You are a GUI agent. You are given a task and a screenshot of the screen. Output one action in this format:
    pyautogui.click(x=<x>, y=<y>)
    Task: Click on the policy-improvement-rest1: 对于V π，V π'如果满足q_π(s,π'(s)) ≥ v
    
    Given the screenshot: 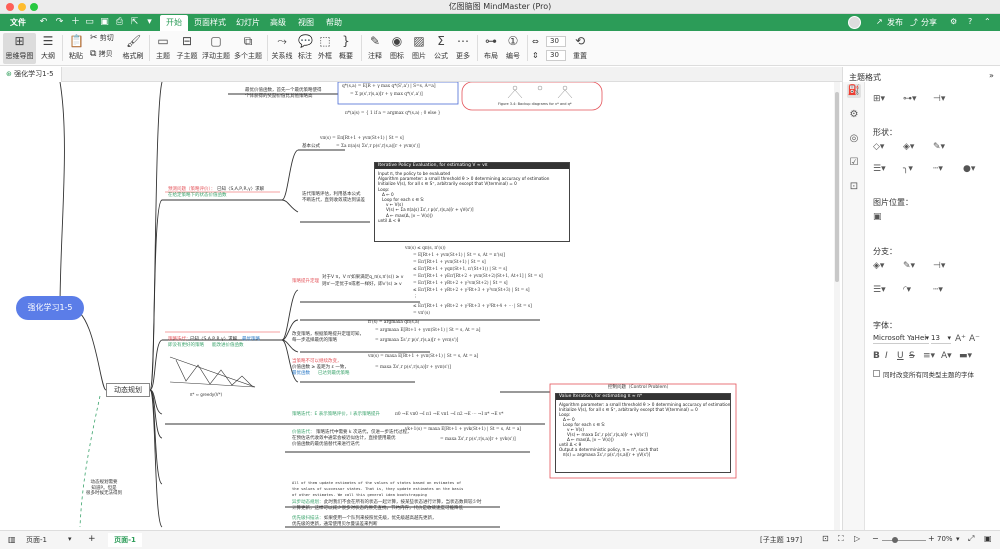 What is the action you would take?
    pyautogui.click(x=362, y=278)
    